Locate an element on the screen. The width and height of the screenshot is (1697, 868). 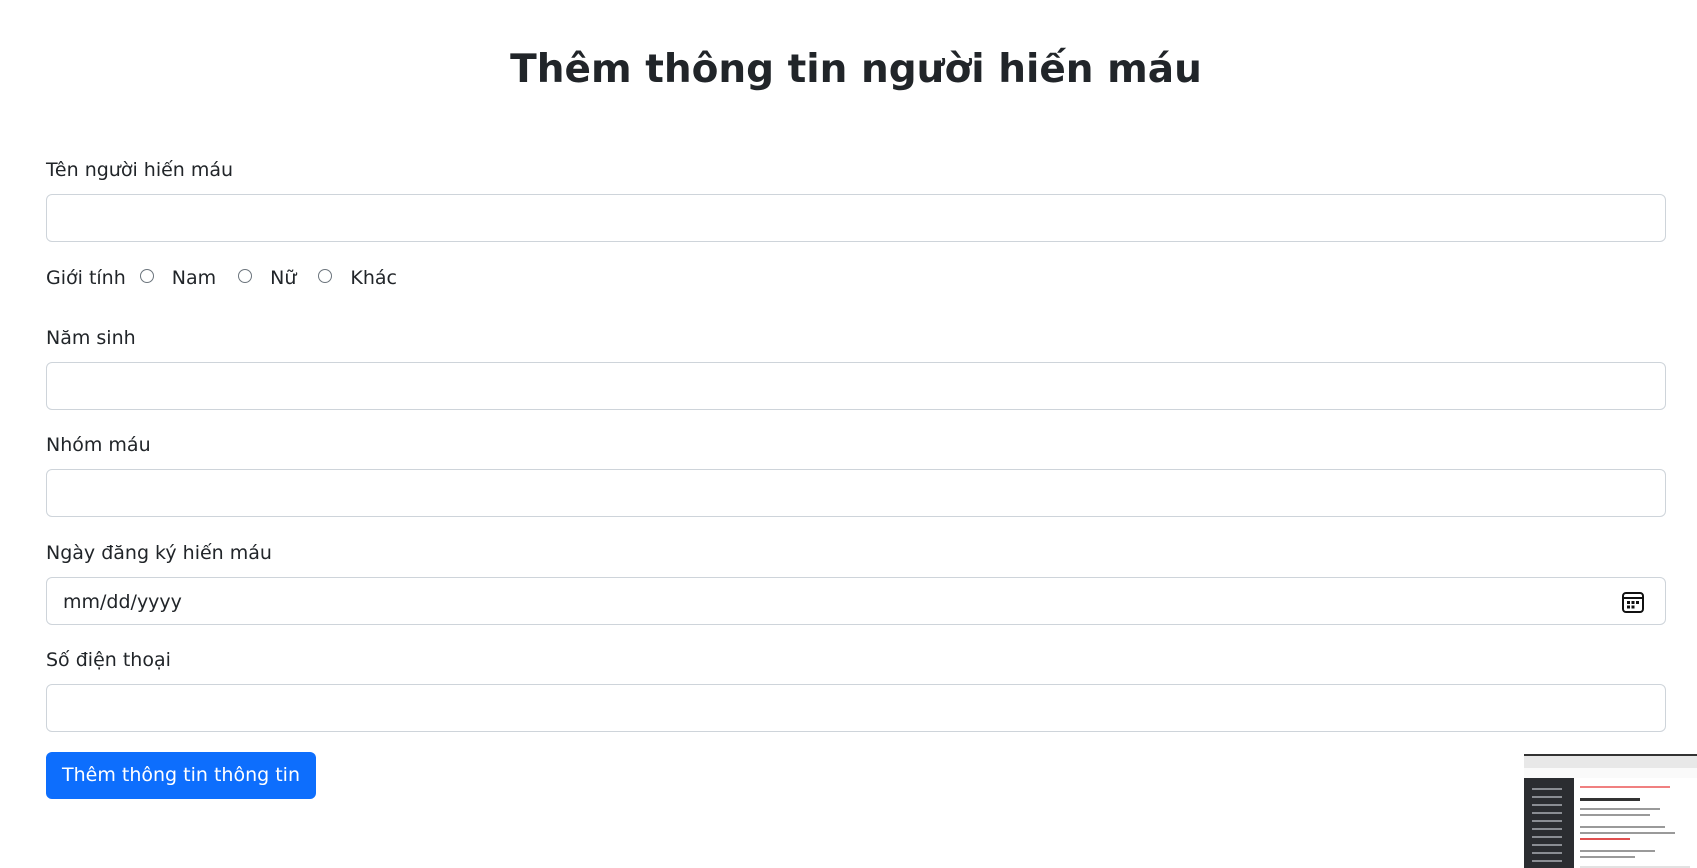
screenshot-thumbnail is located at coordinates (1610, 811).